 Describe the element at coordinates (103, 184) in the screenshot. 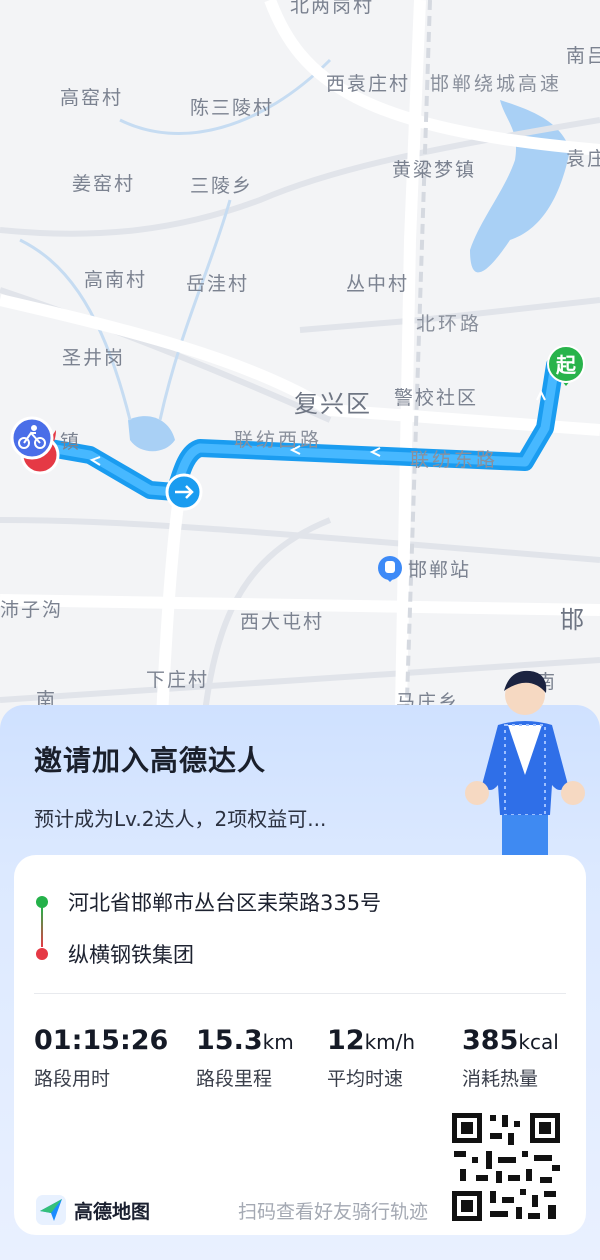

I see `place-label: 姜窑村` at that location.